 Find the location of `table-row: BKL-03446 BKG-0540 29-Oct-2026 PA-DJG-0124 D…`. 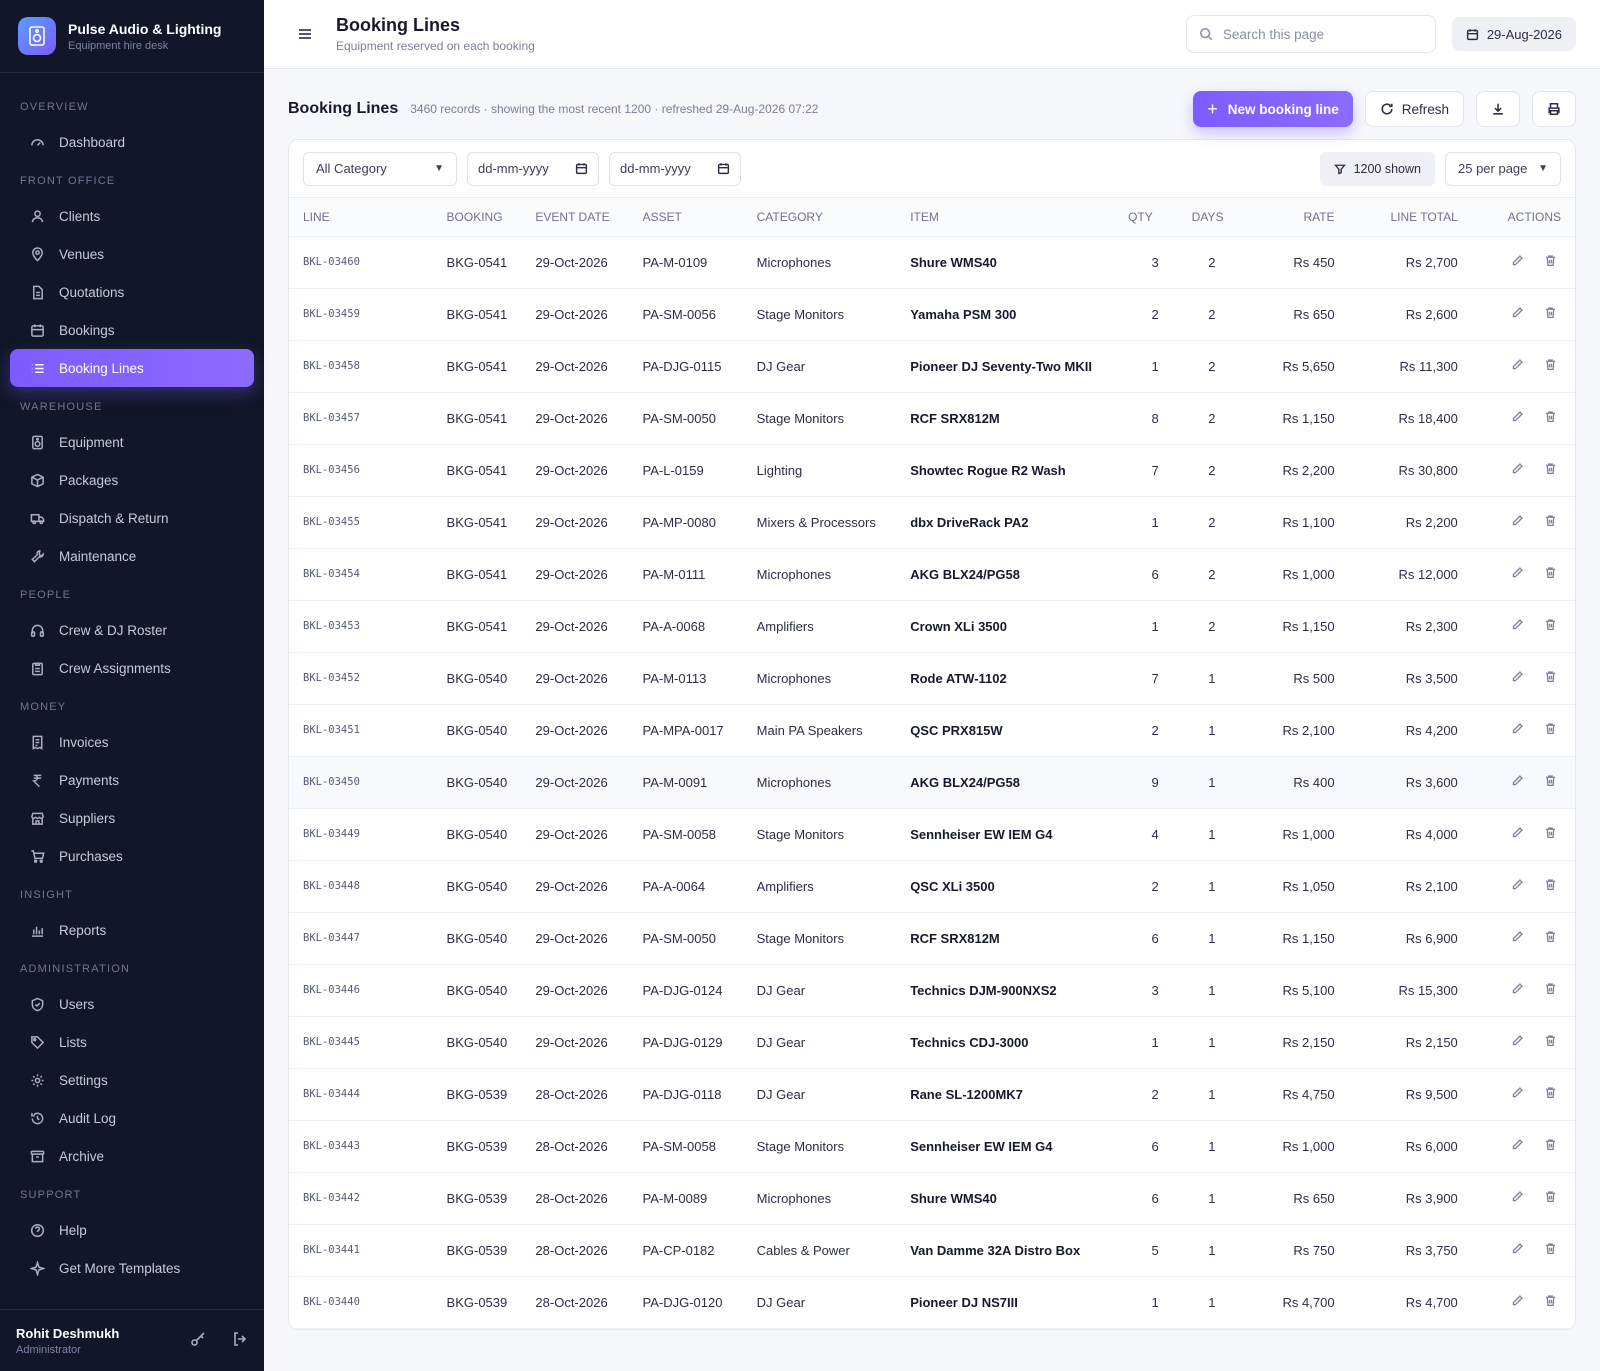

table-row: BKL-03446 BKG-0540 29-Oct-2026 PA-DJG-0124 D… is located at coordinates (932, 990).